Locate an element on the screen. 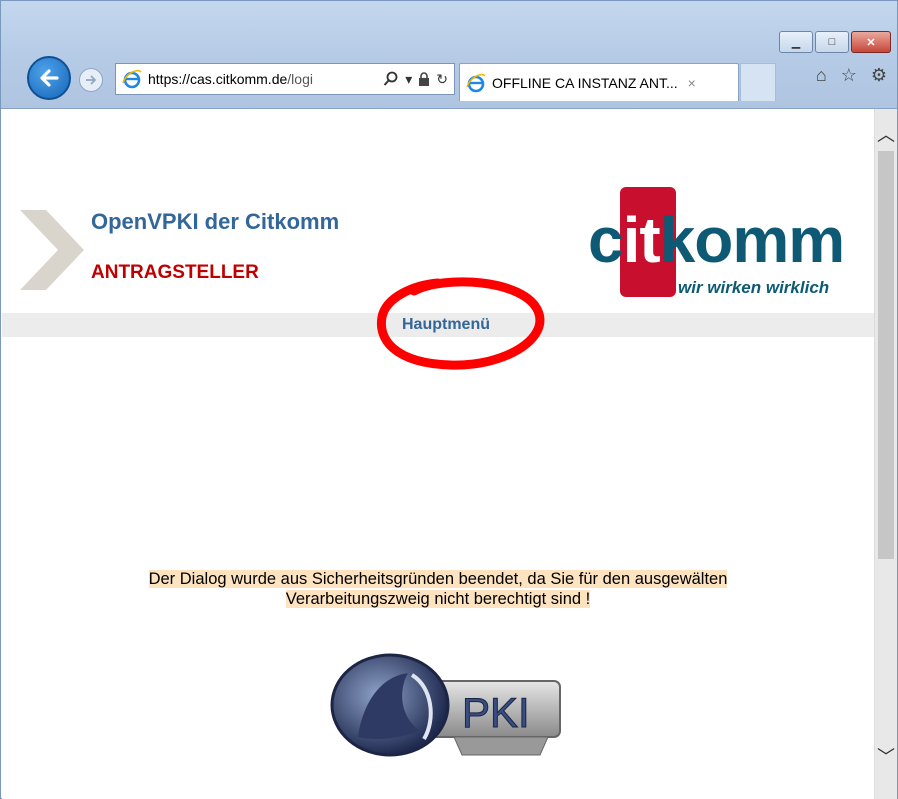 The image size is (898, 799). scrollbar-thumb is located at coordinates (886, 355).